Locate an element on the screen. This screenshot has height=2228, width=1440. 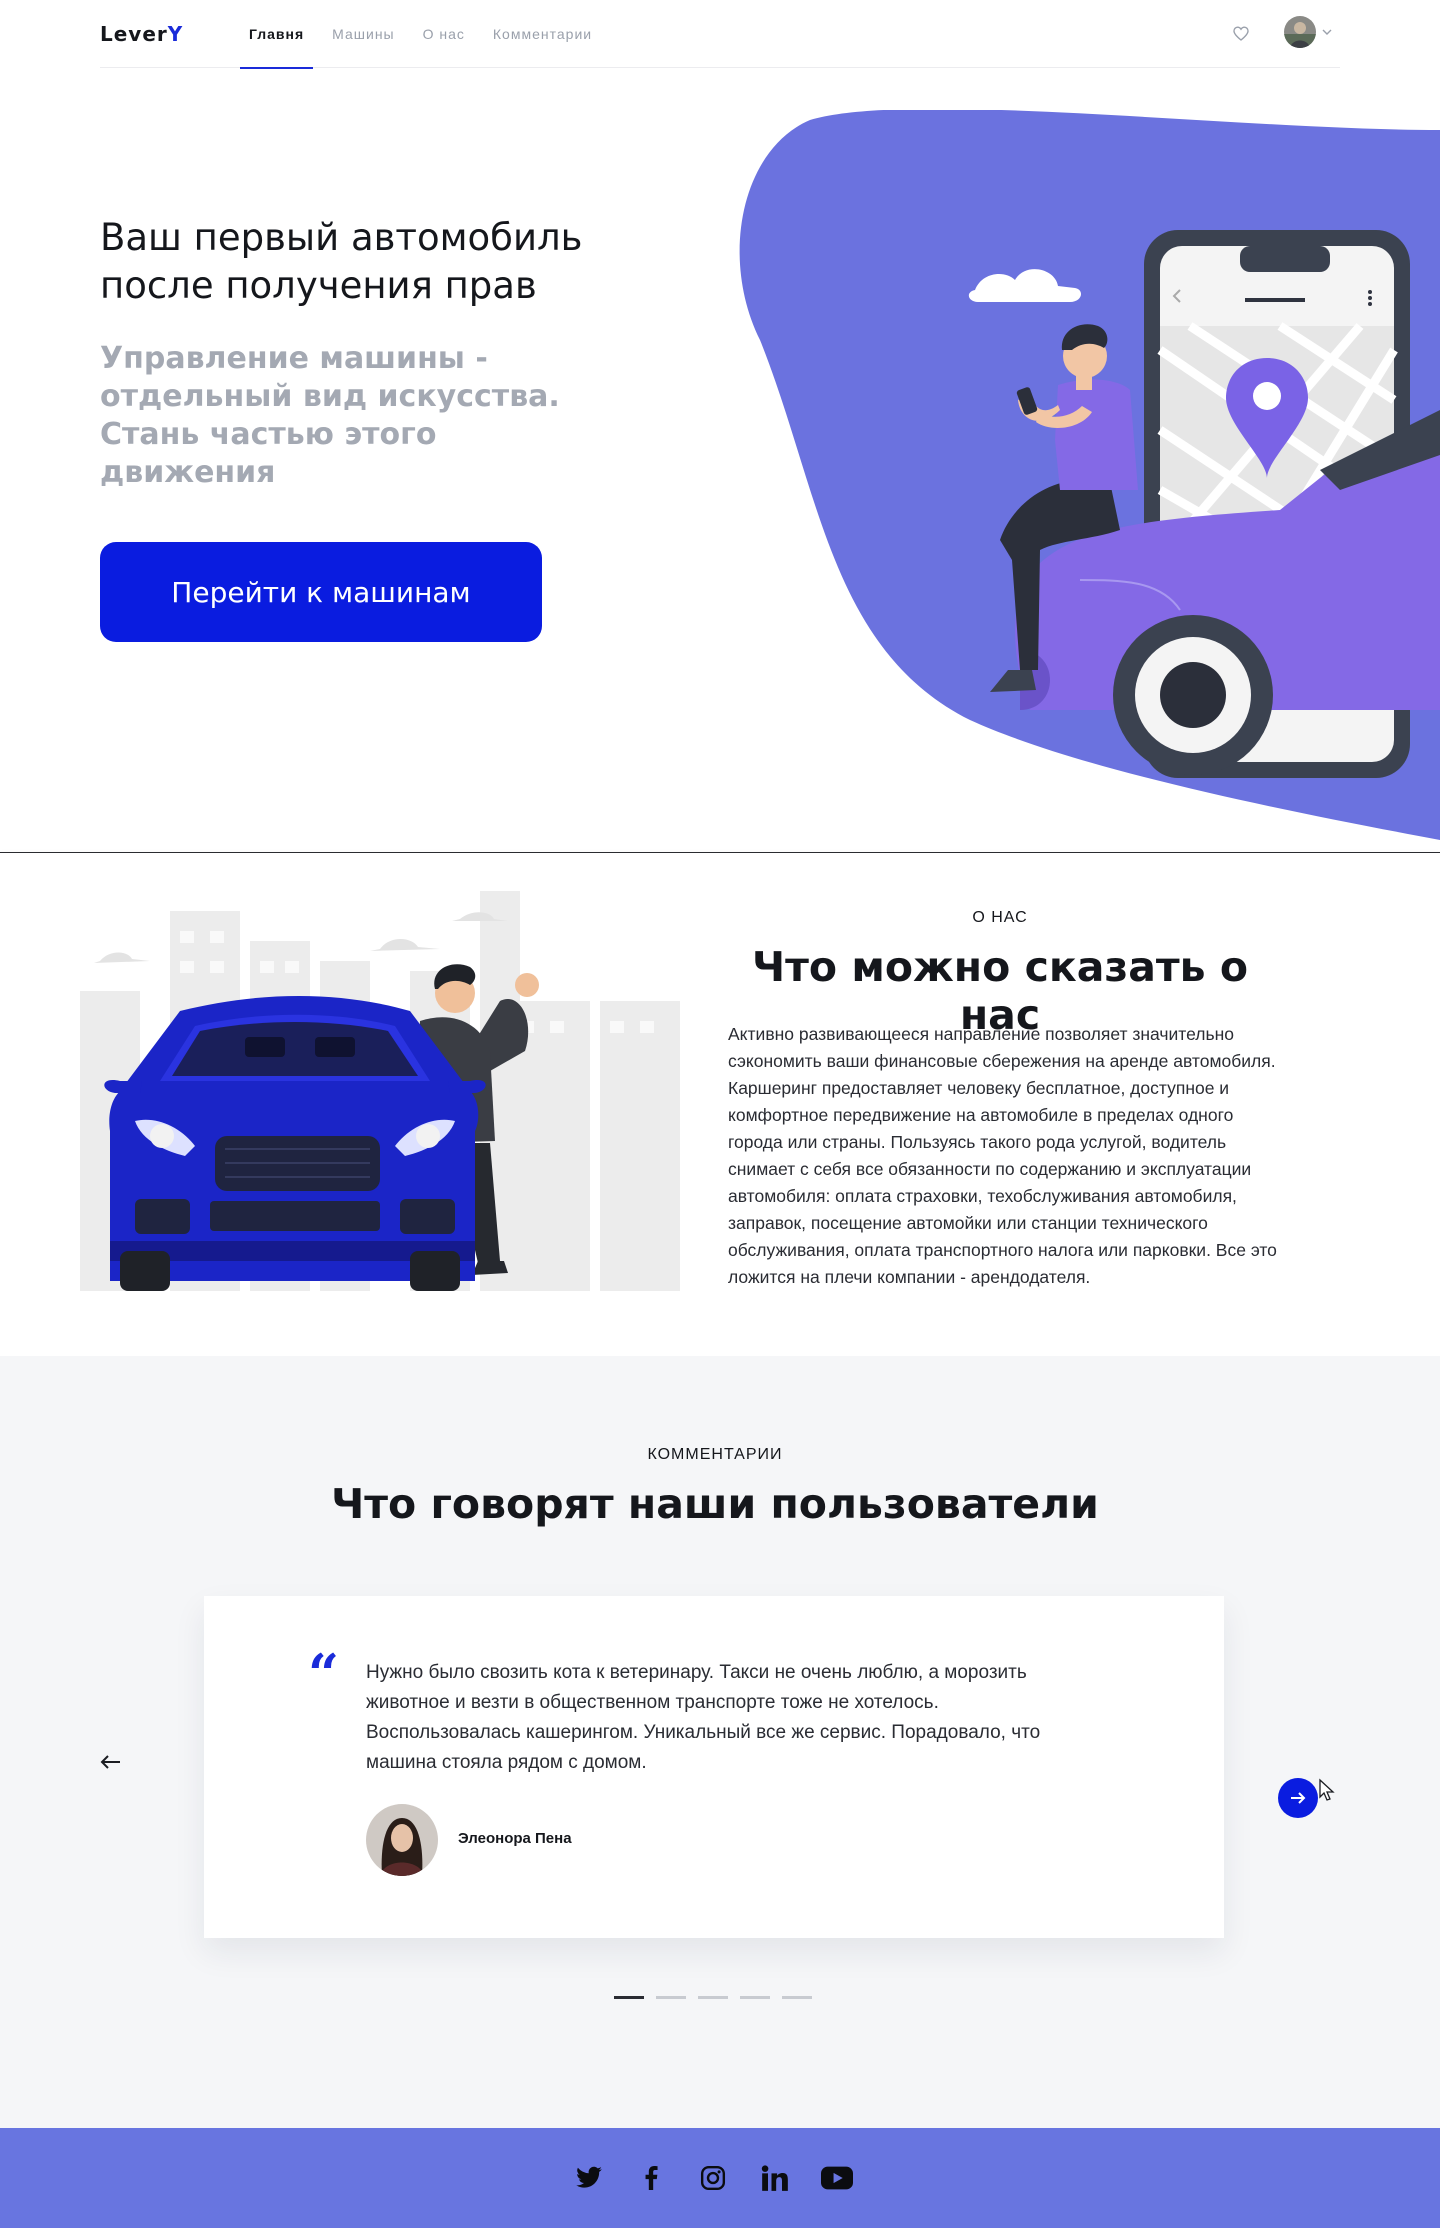
twitter-icon is located at coordinates (589, 2178).